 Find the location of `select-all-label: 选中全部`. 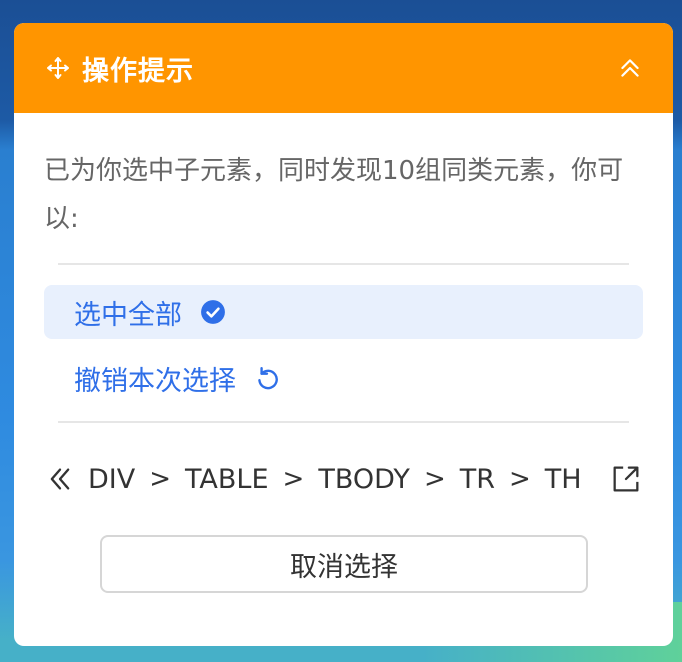

select-all-label: 选中全部 is located at coordinates (128, 315).